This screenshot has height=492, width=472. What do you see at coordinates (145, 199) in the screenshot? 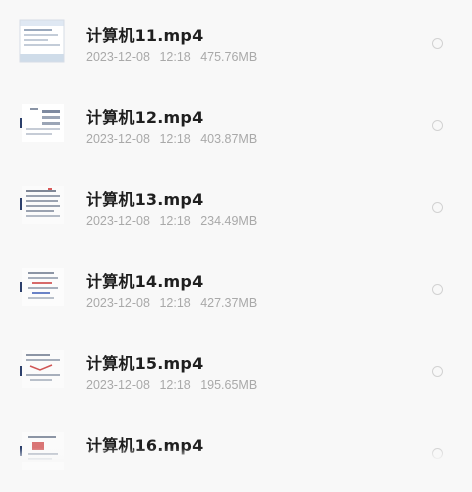
I see `file-name: 计算机13.mp4` at bounding box center [145, 199].